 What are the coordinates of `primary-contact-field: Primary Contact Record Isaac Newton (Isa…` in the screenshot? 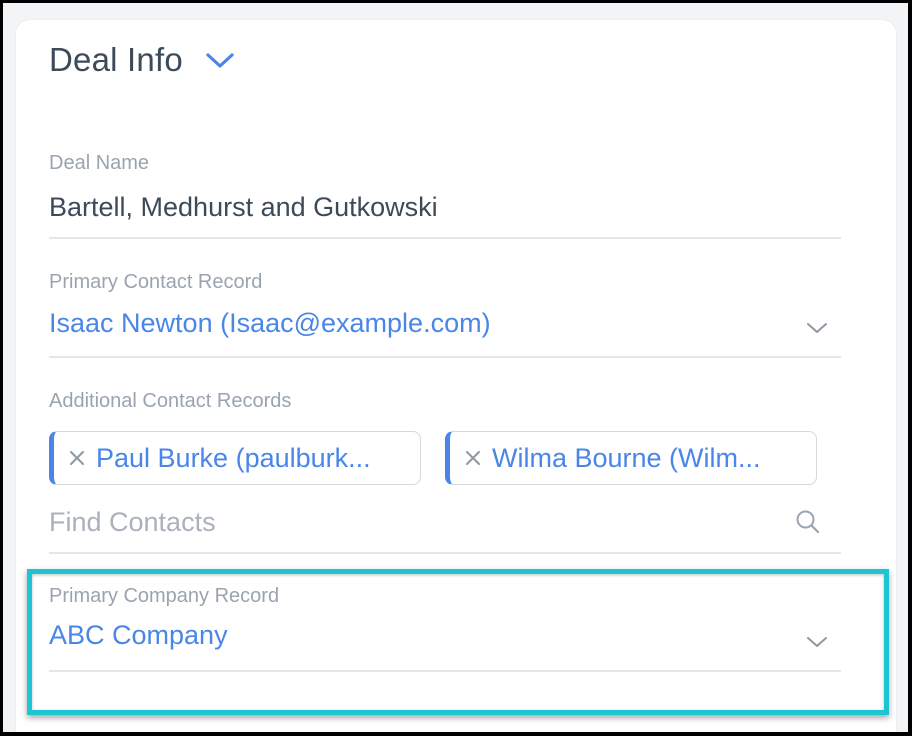 It's located at (445, 314).